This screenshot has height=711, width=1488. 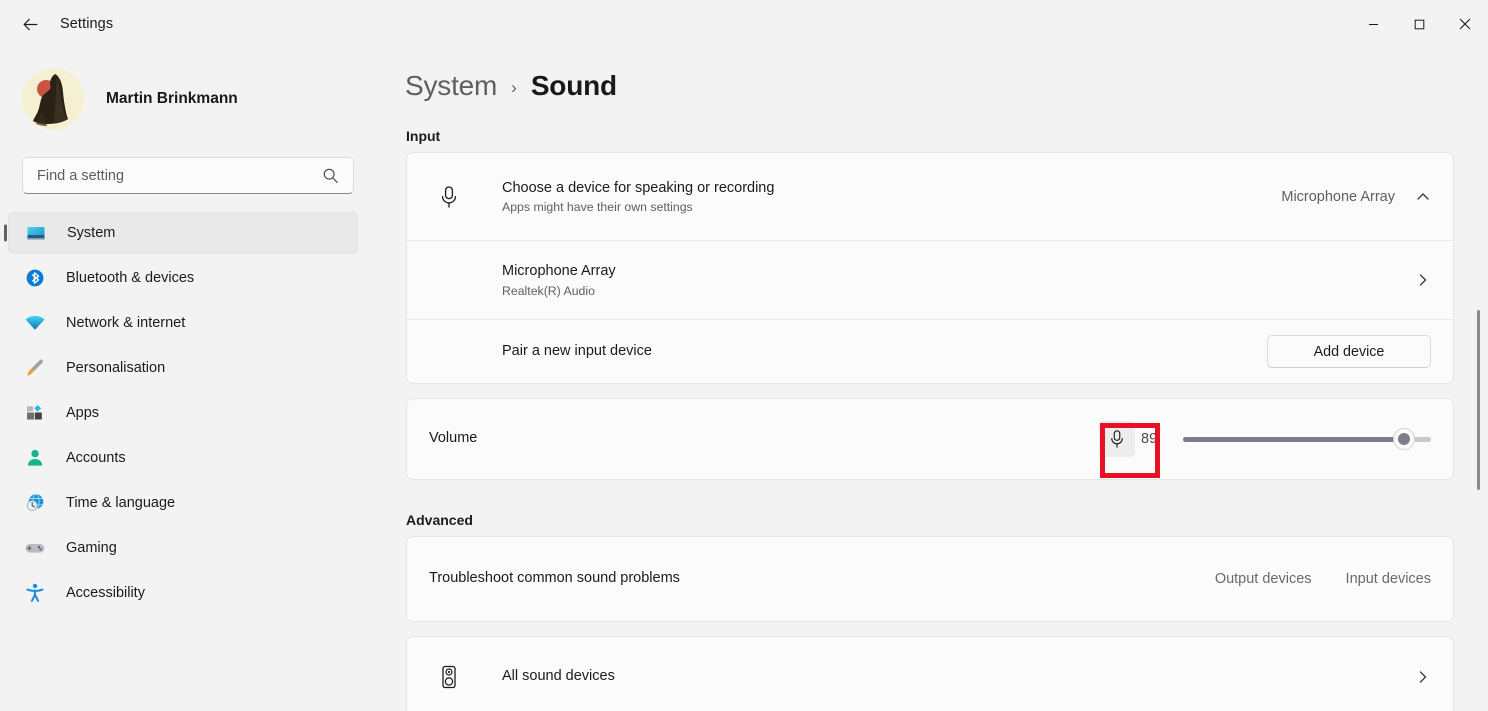 I want to click on back-button, so click(x=30, y=24).